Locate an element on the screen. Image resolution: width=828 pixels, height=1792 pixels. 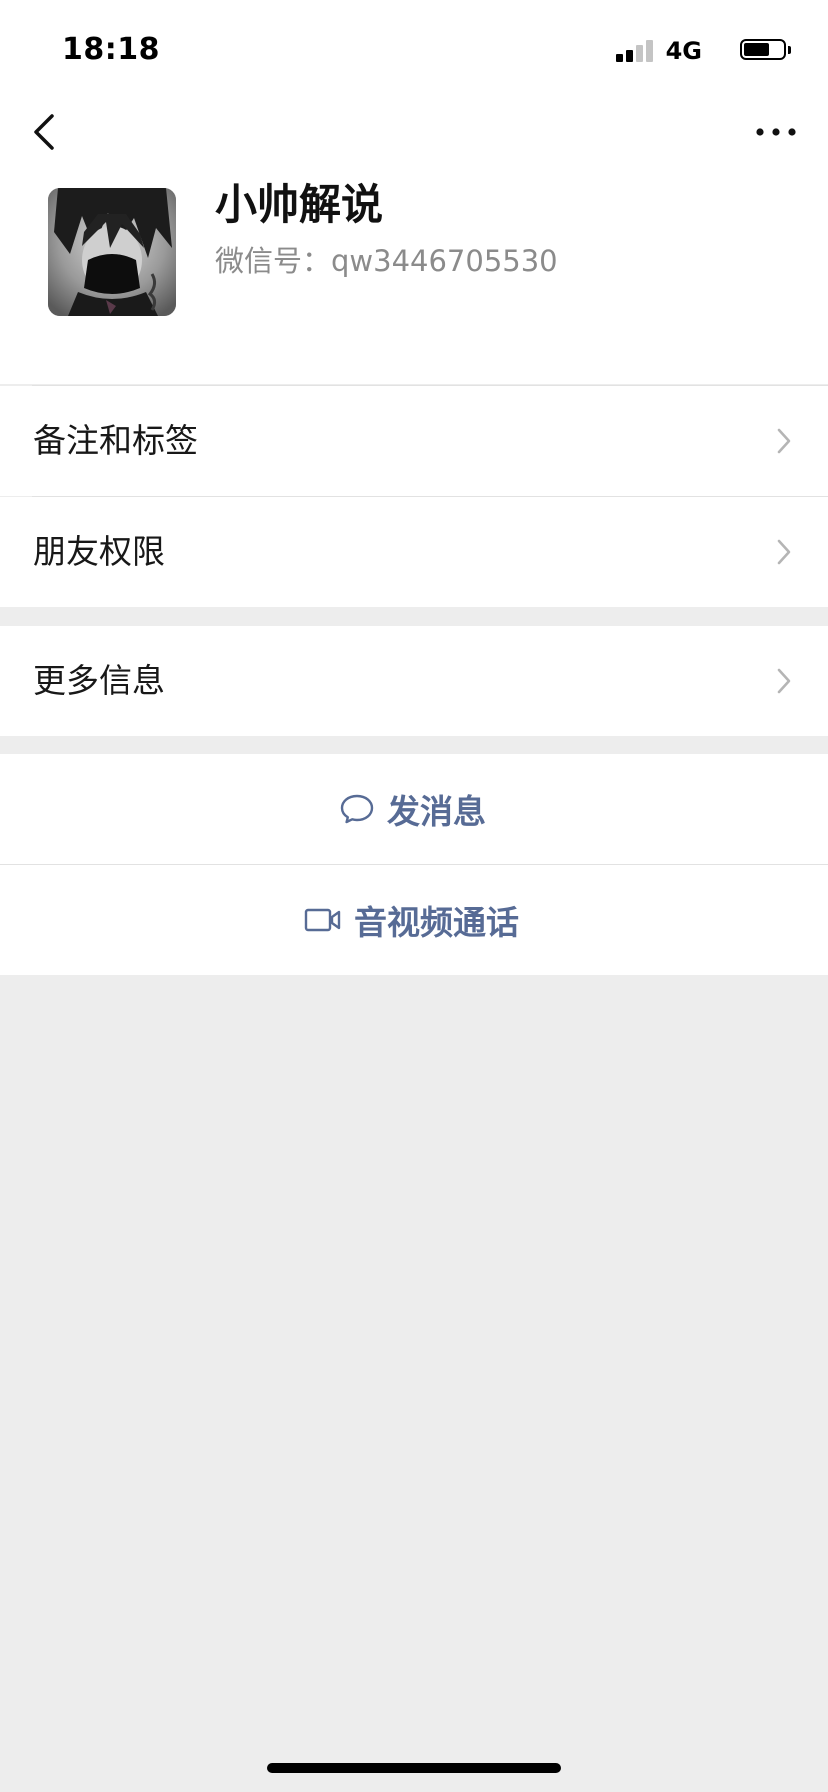
menu-item-friend-permissions: 朋友权限 is located at coordinates (414, 552).